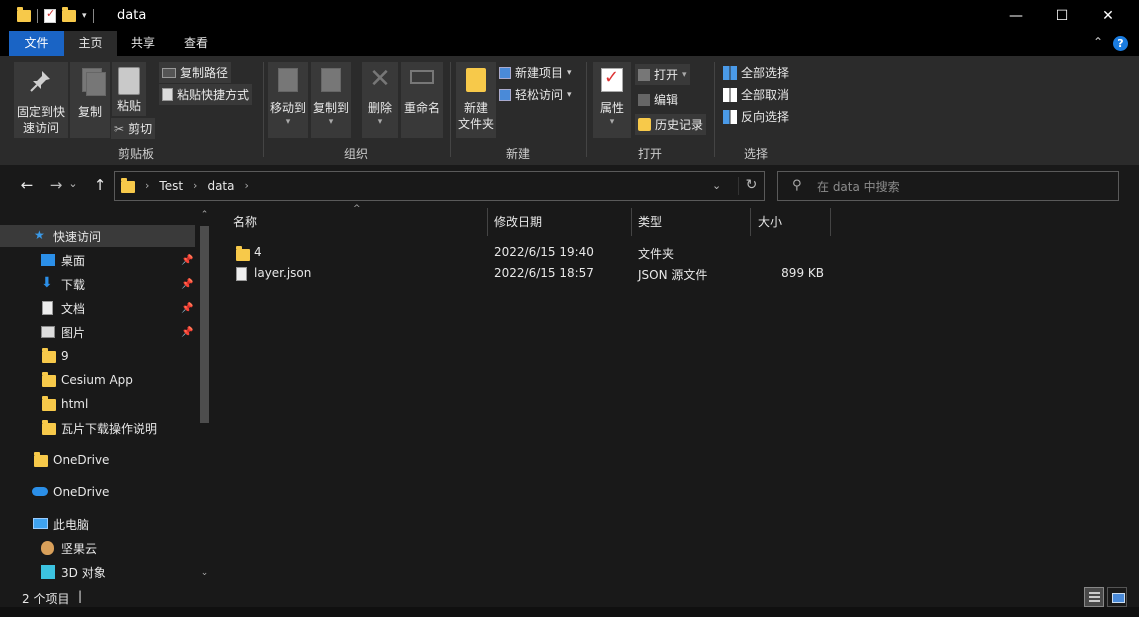 This screenshot has width=1139, height=617. What do you see at coordinates (97, 332) in the screenshot?
I see `nav-item-pictures: 图片 📌` at bounding box center [97, 332].